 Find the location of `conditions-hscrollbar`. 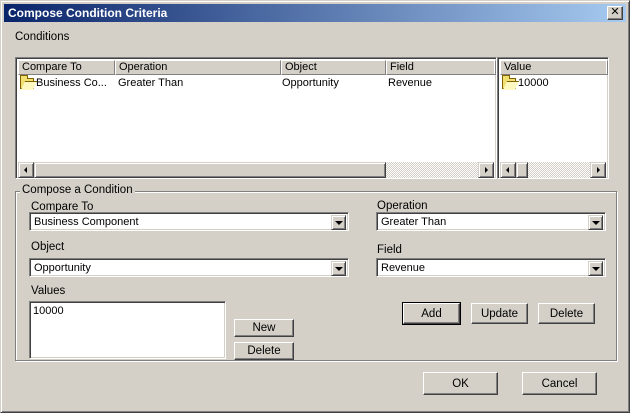

conditions-hscrollbar is located at coordinates (256, 170).